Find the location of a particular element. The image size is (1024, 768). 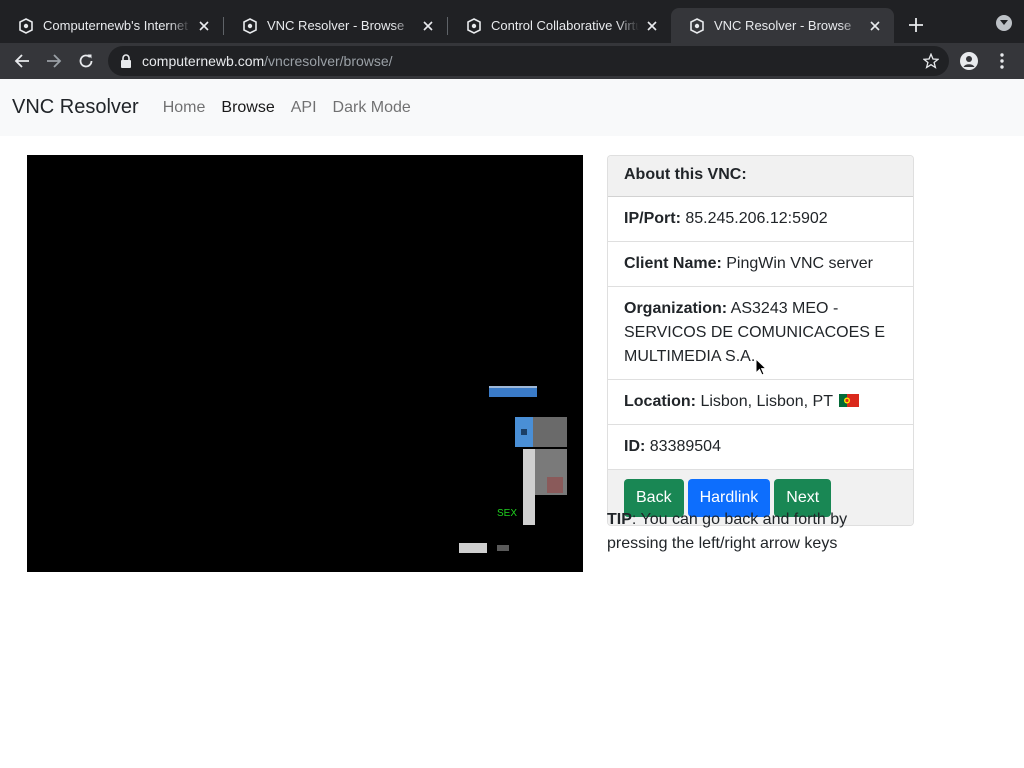

browser-menu-kebab-icon is located at coordinates (1002, 61).